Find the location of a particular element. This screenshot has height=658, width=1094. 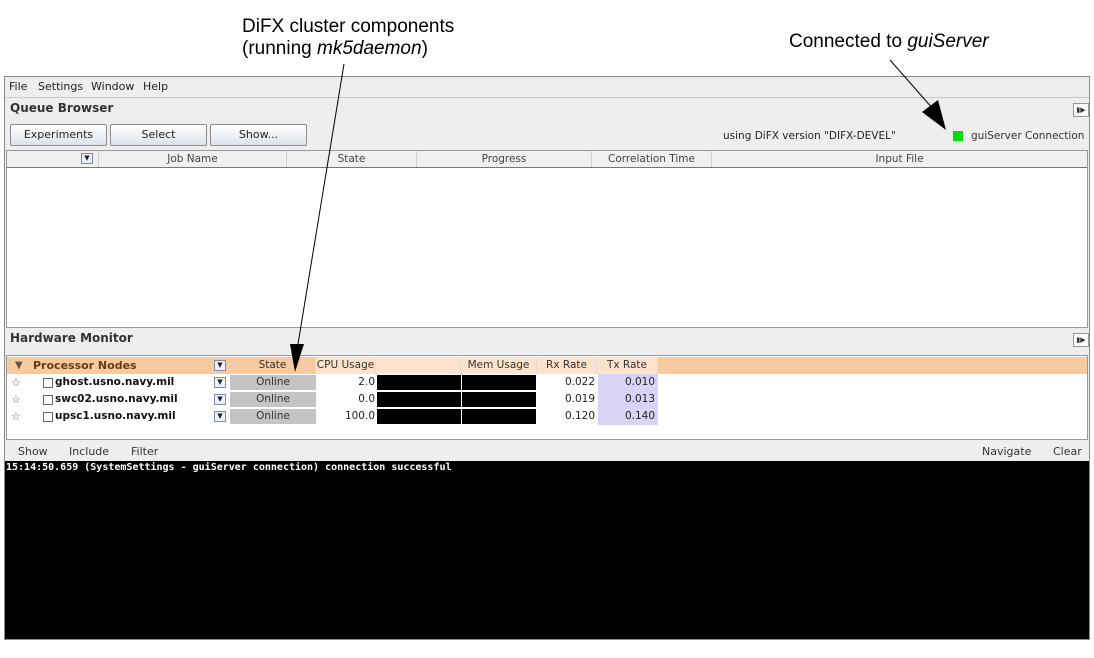

select-button: Select is located at coordinates (158, 135).